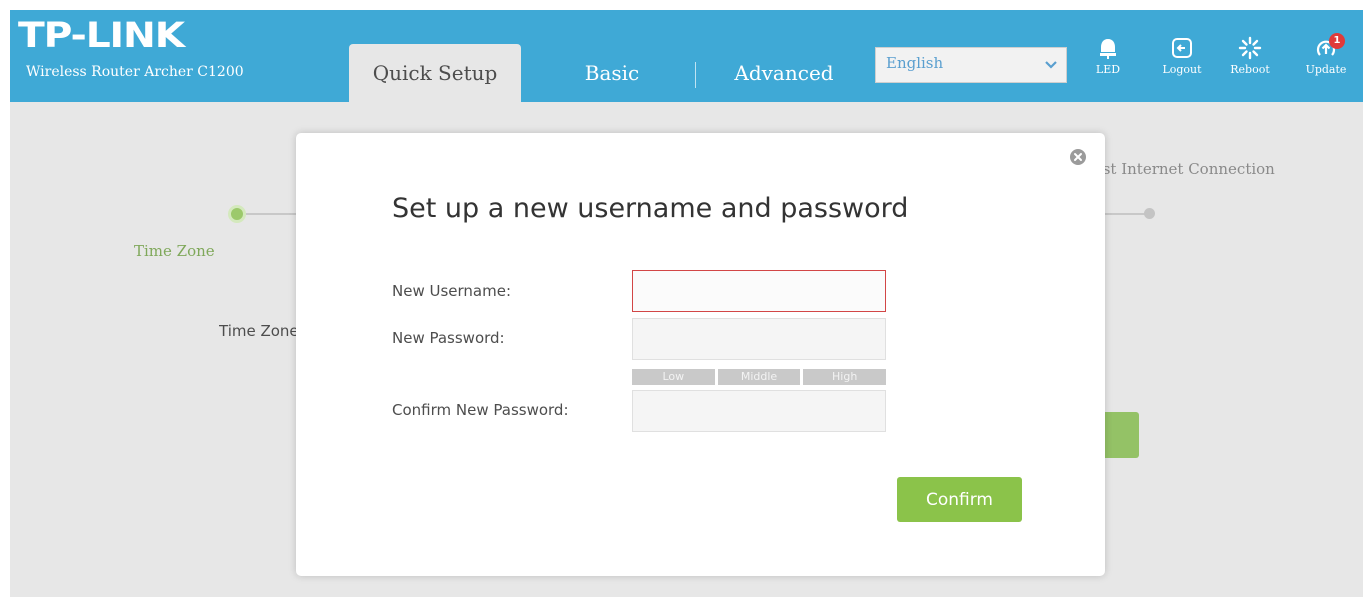 This screenshot has height=597, width=1363. Describe the element at coordinates (174, 251) in the screenshot. I see `step-label-time-zone: Time Zone` at that location.